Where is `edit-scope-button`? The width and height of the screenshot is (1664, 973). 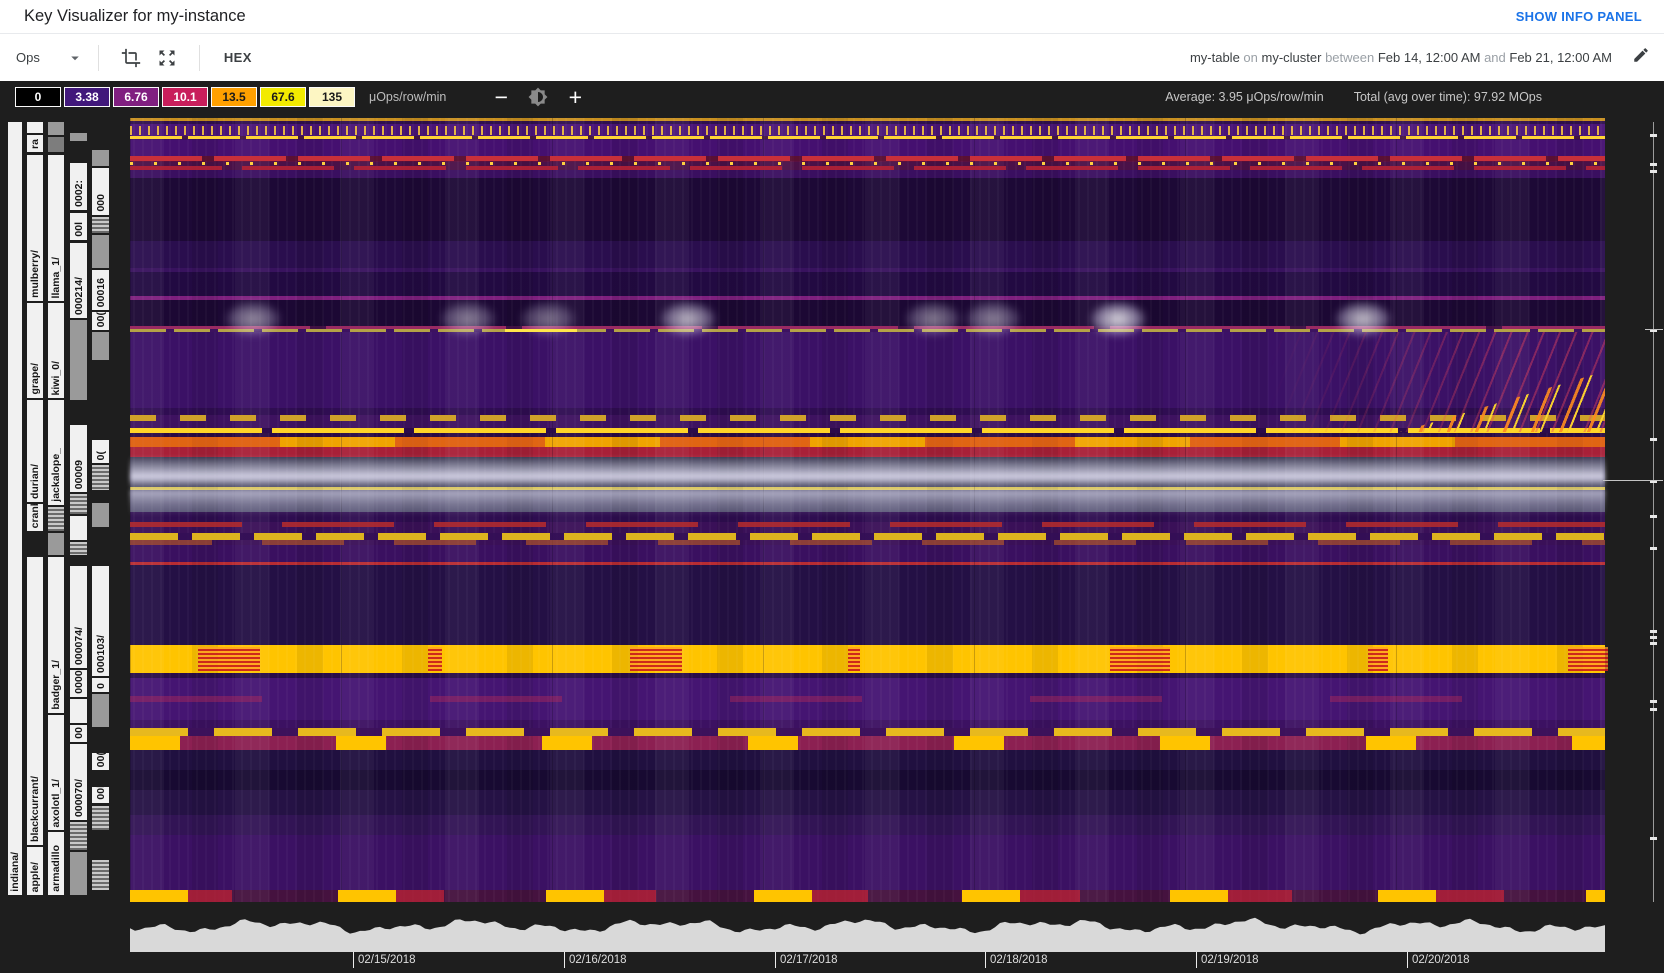 edit-scope-button is located at coordinates (1641, 57).